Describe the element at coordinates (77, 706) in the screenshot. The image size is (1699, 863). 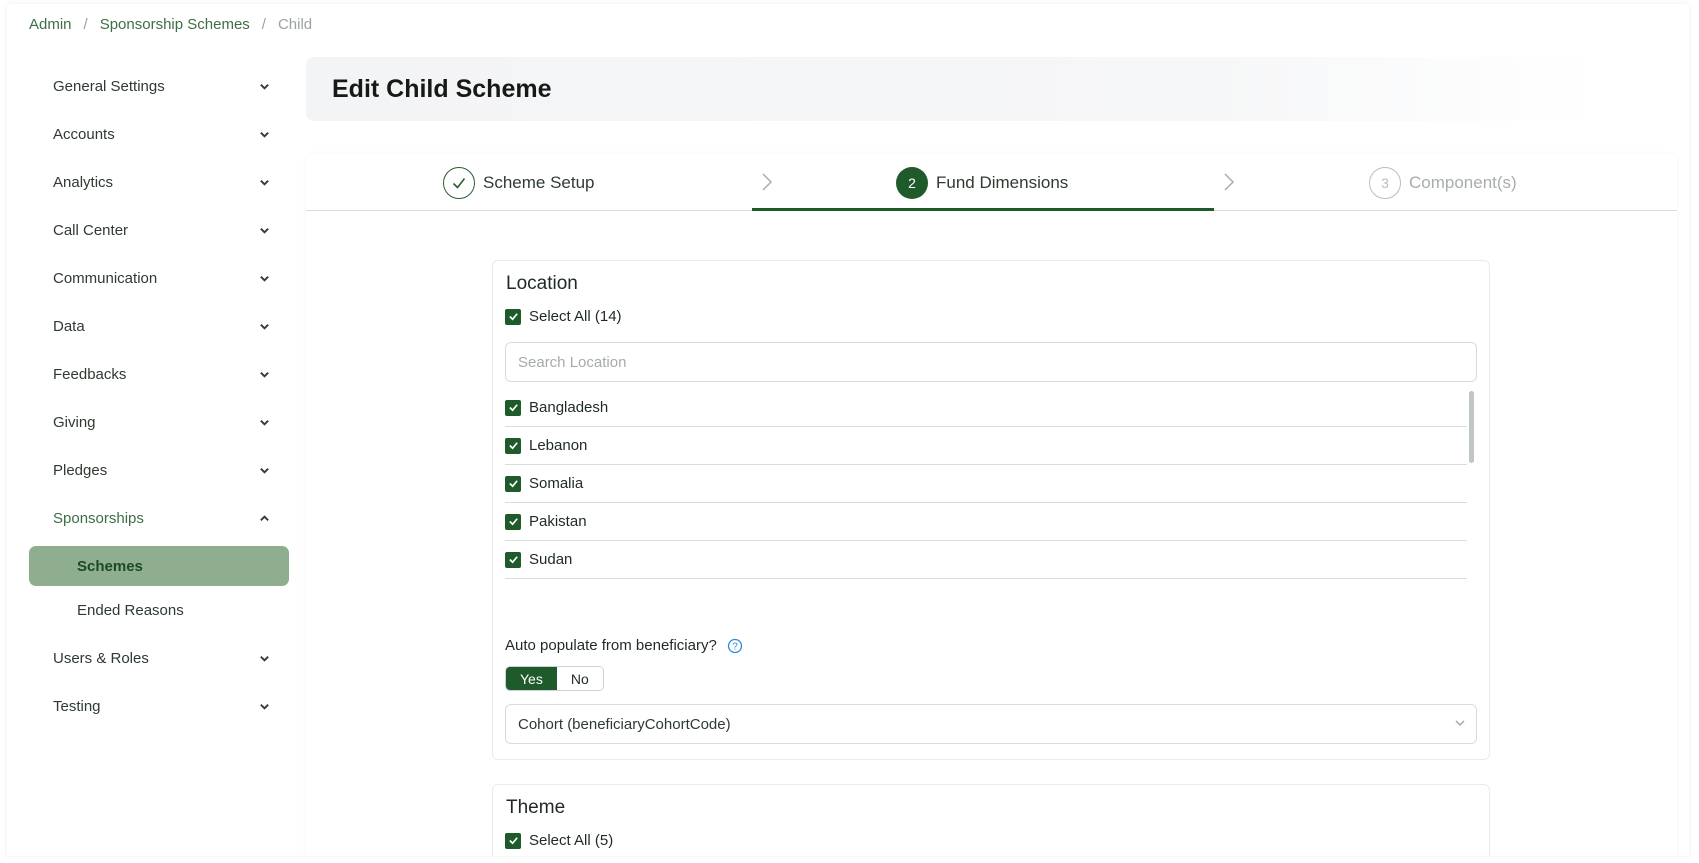
I see `sidebar-item-label: Testing` at that location.